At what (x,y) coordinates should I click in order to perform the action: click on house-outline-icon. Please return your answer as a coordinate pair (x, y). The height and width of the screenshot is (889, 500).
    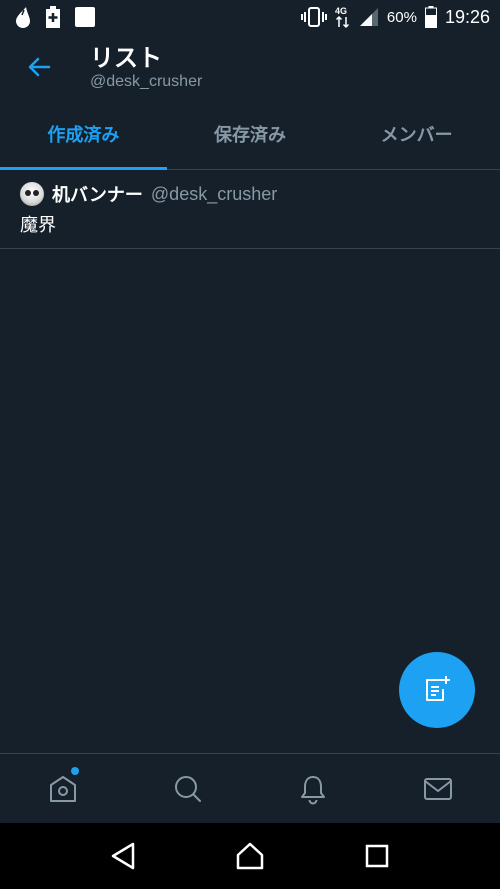
    Looking at the image, I should click on (250, 856).